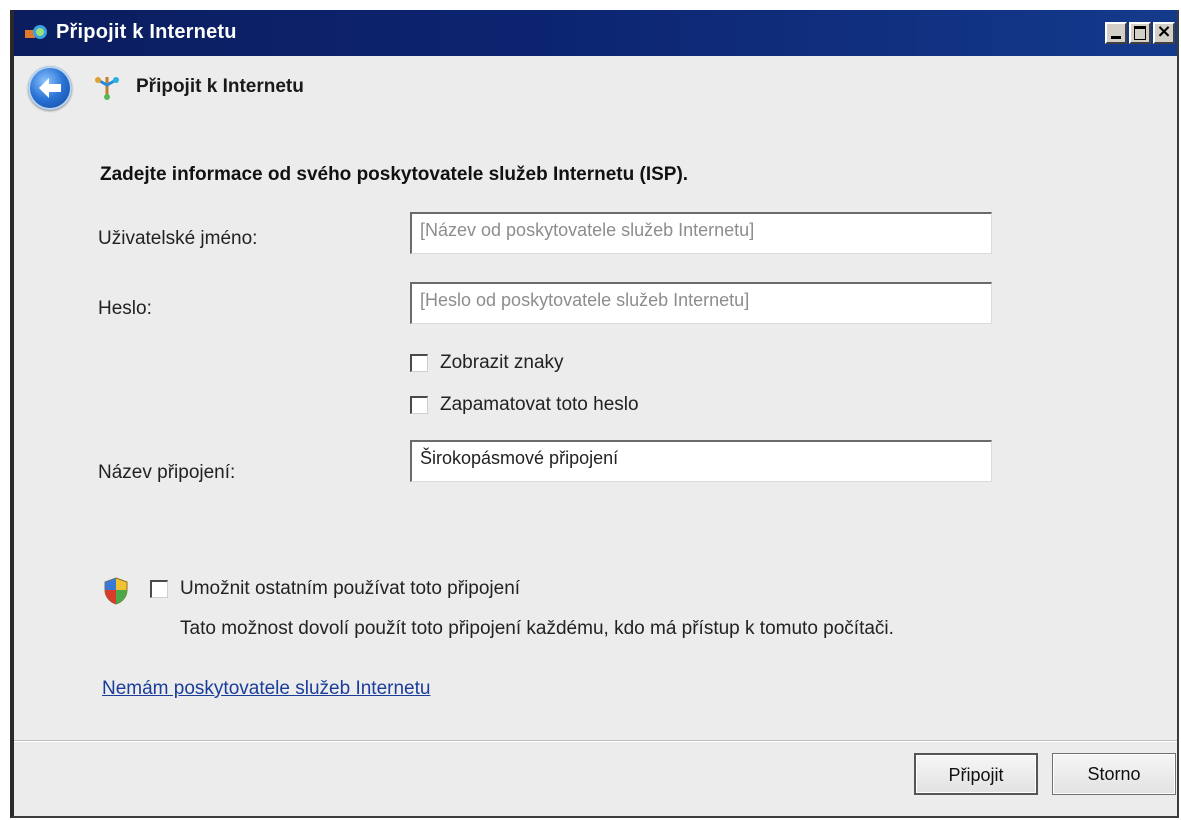 This screenshot has width=1181, height=820. I want to click on close-button: ×, so click(1164, 32).